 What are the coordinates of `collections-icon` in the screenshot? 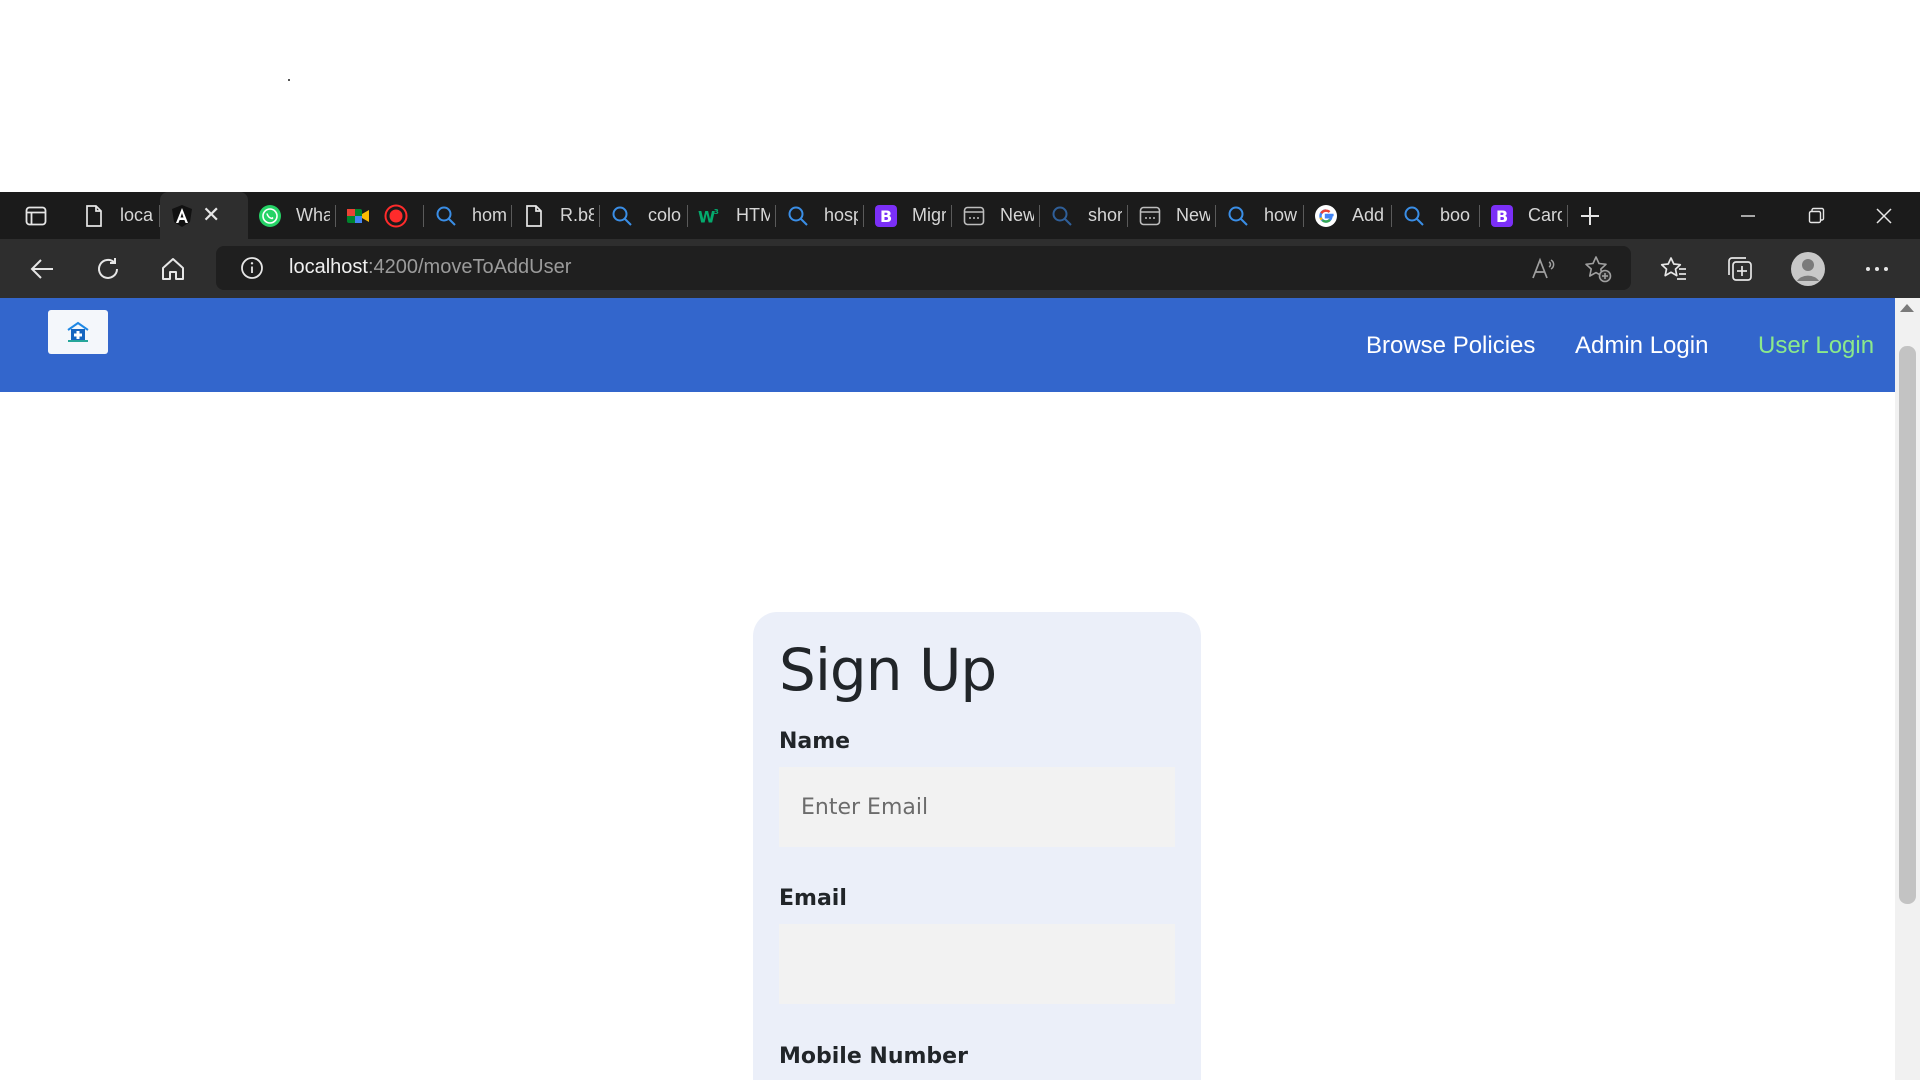 It's located at (1740, 269).